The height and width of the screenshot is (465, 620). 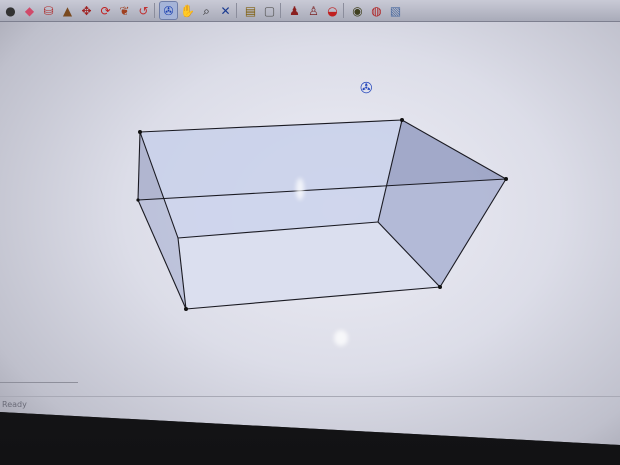 What do you see at coordinates (14, 404) in the screenshot?
I see `status-text: Ready` at bounding box center [14, 404].